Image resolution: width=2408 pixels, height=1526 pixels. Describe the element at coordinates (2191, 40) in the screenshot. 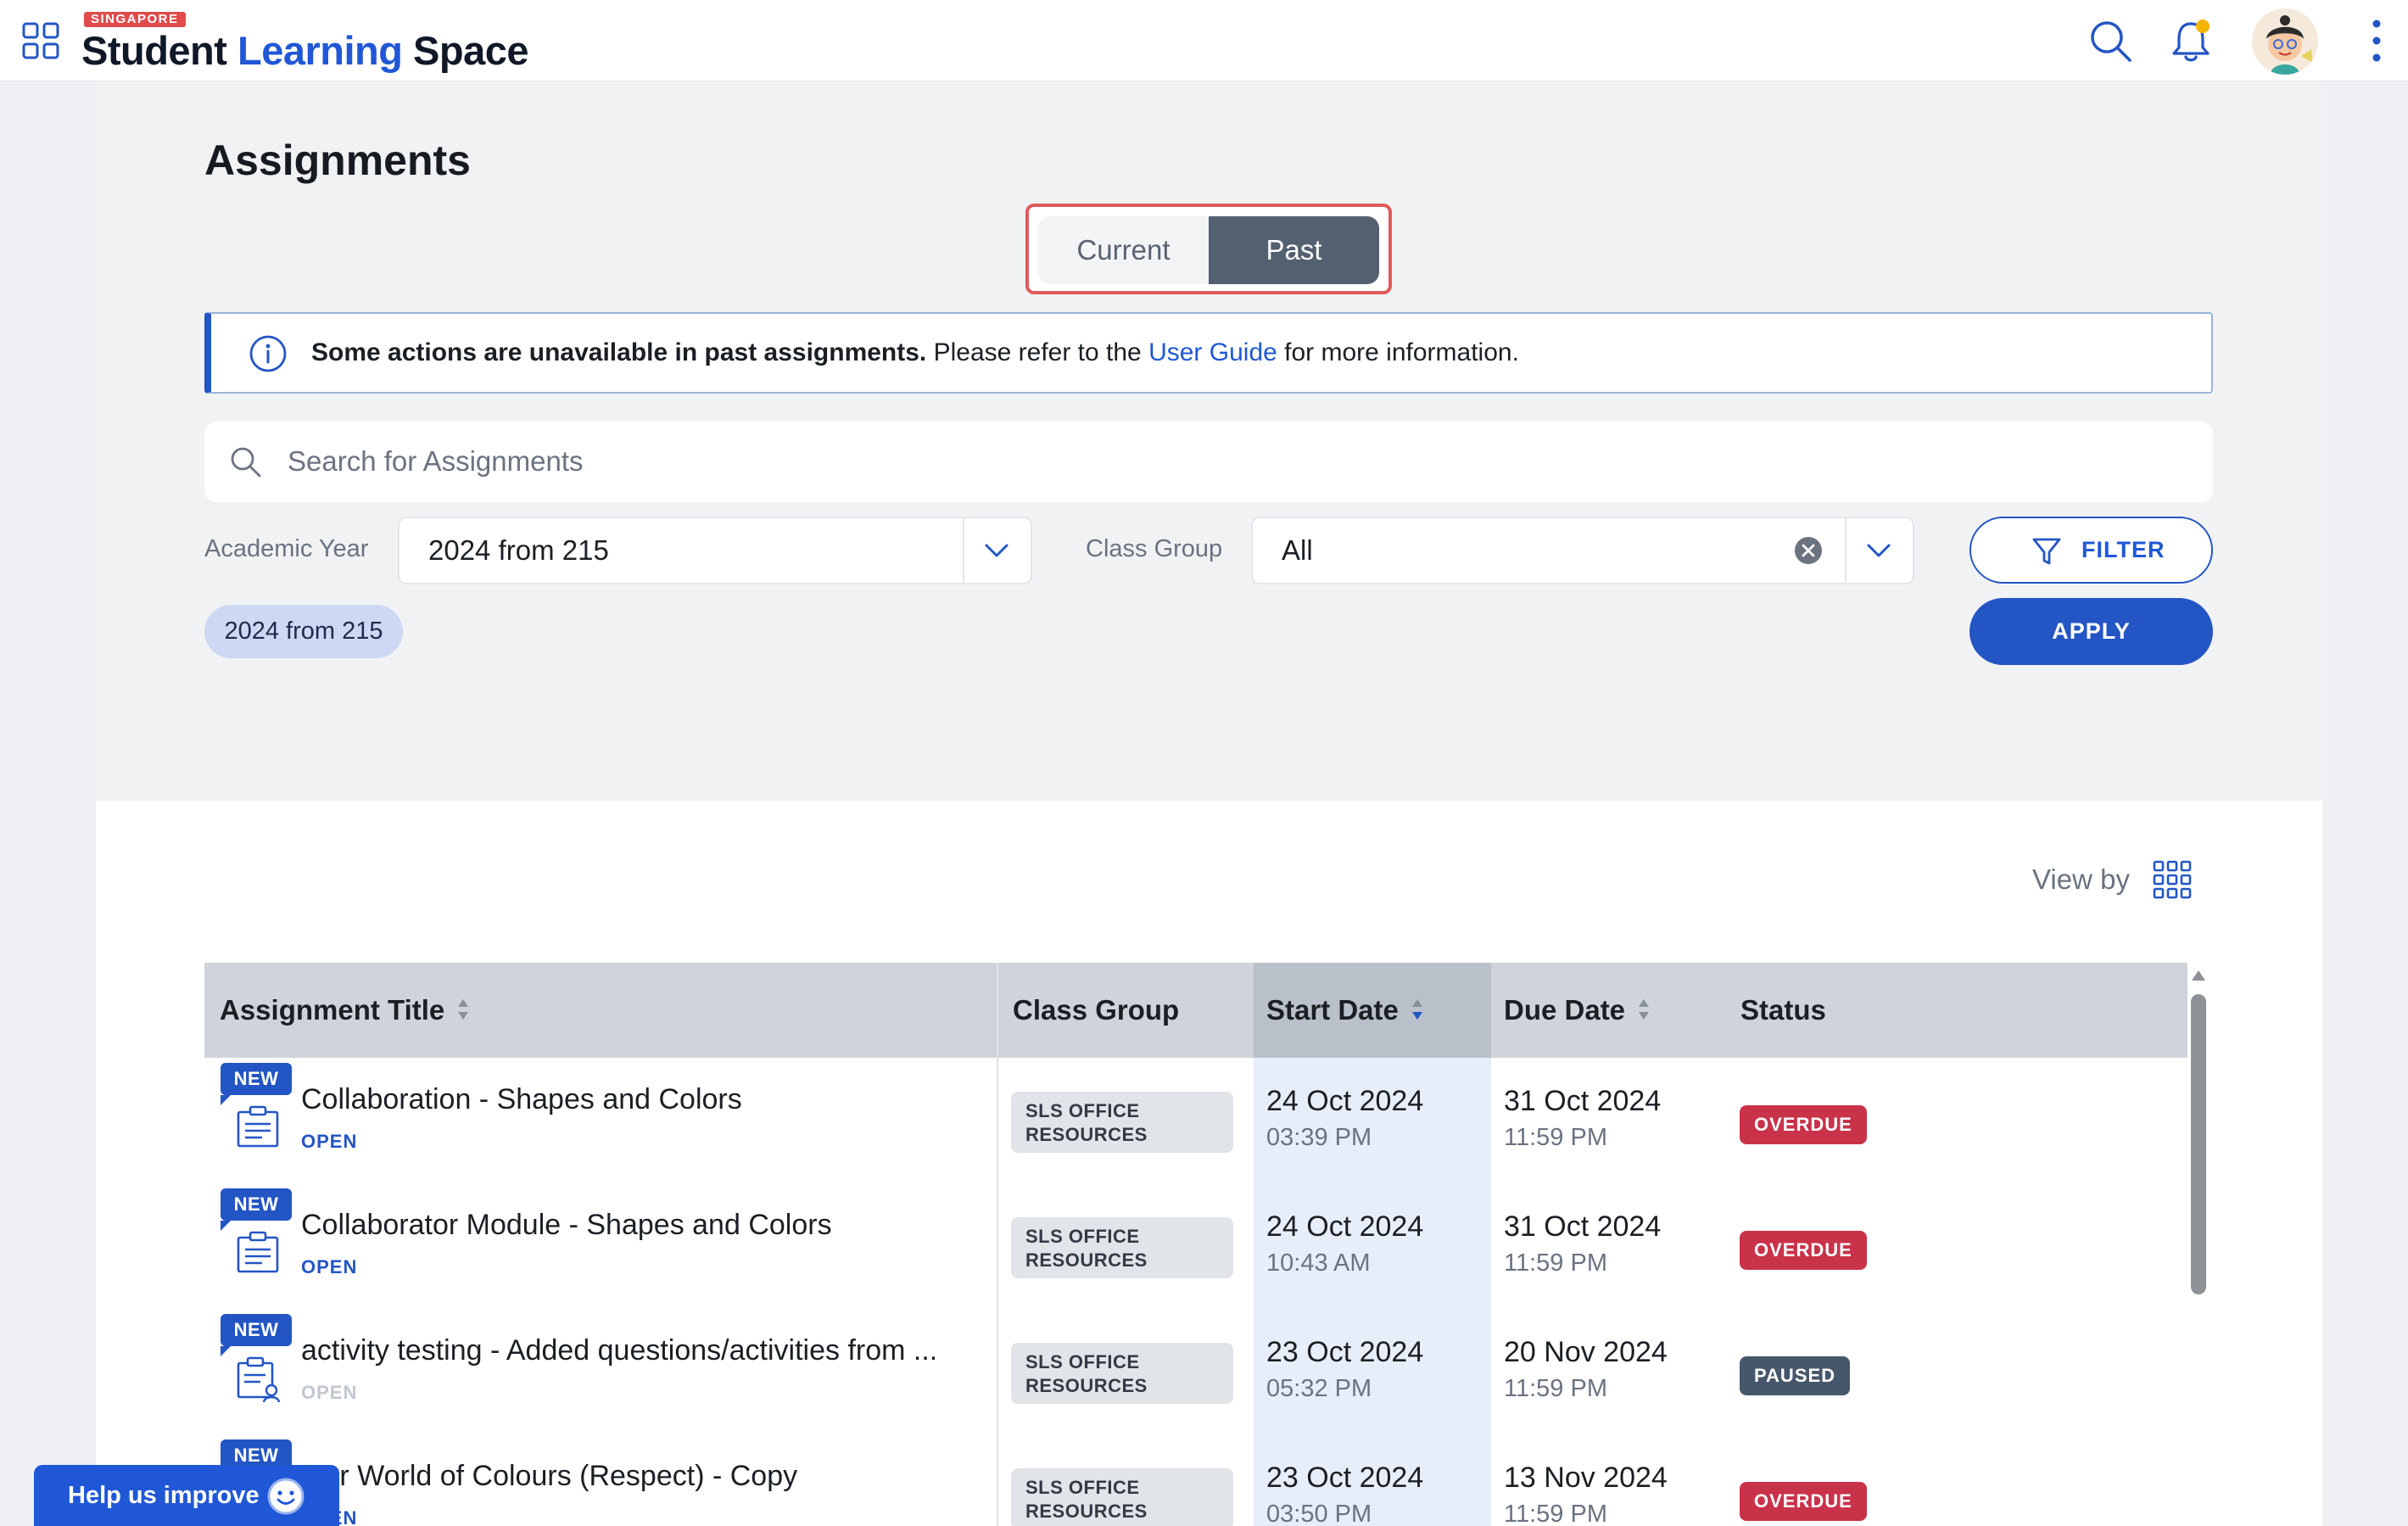

I see `notification-bell-icon` at that location.